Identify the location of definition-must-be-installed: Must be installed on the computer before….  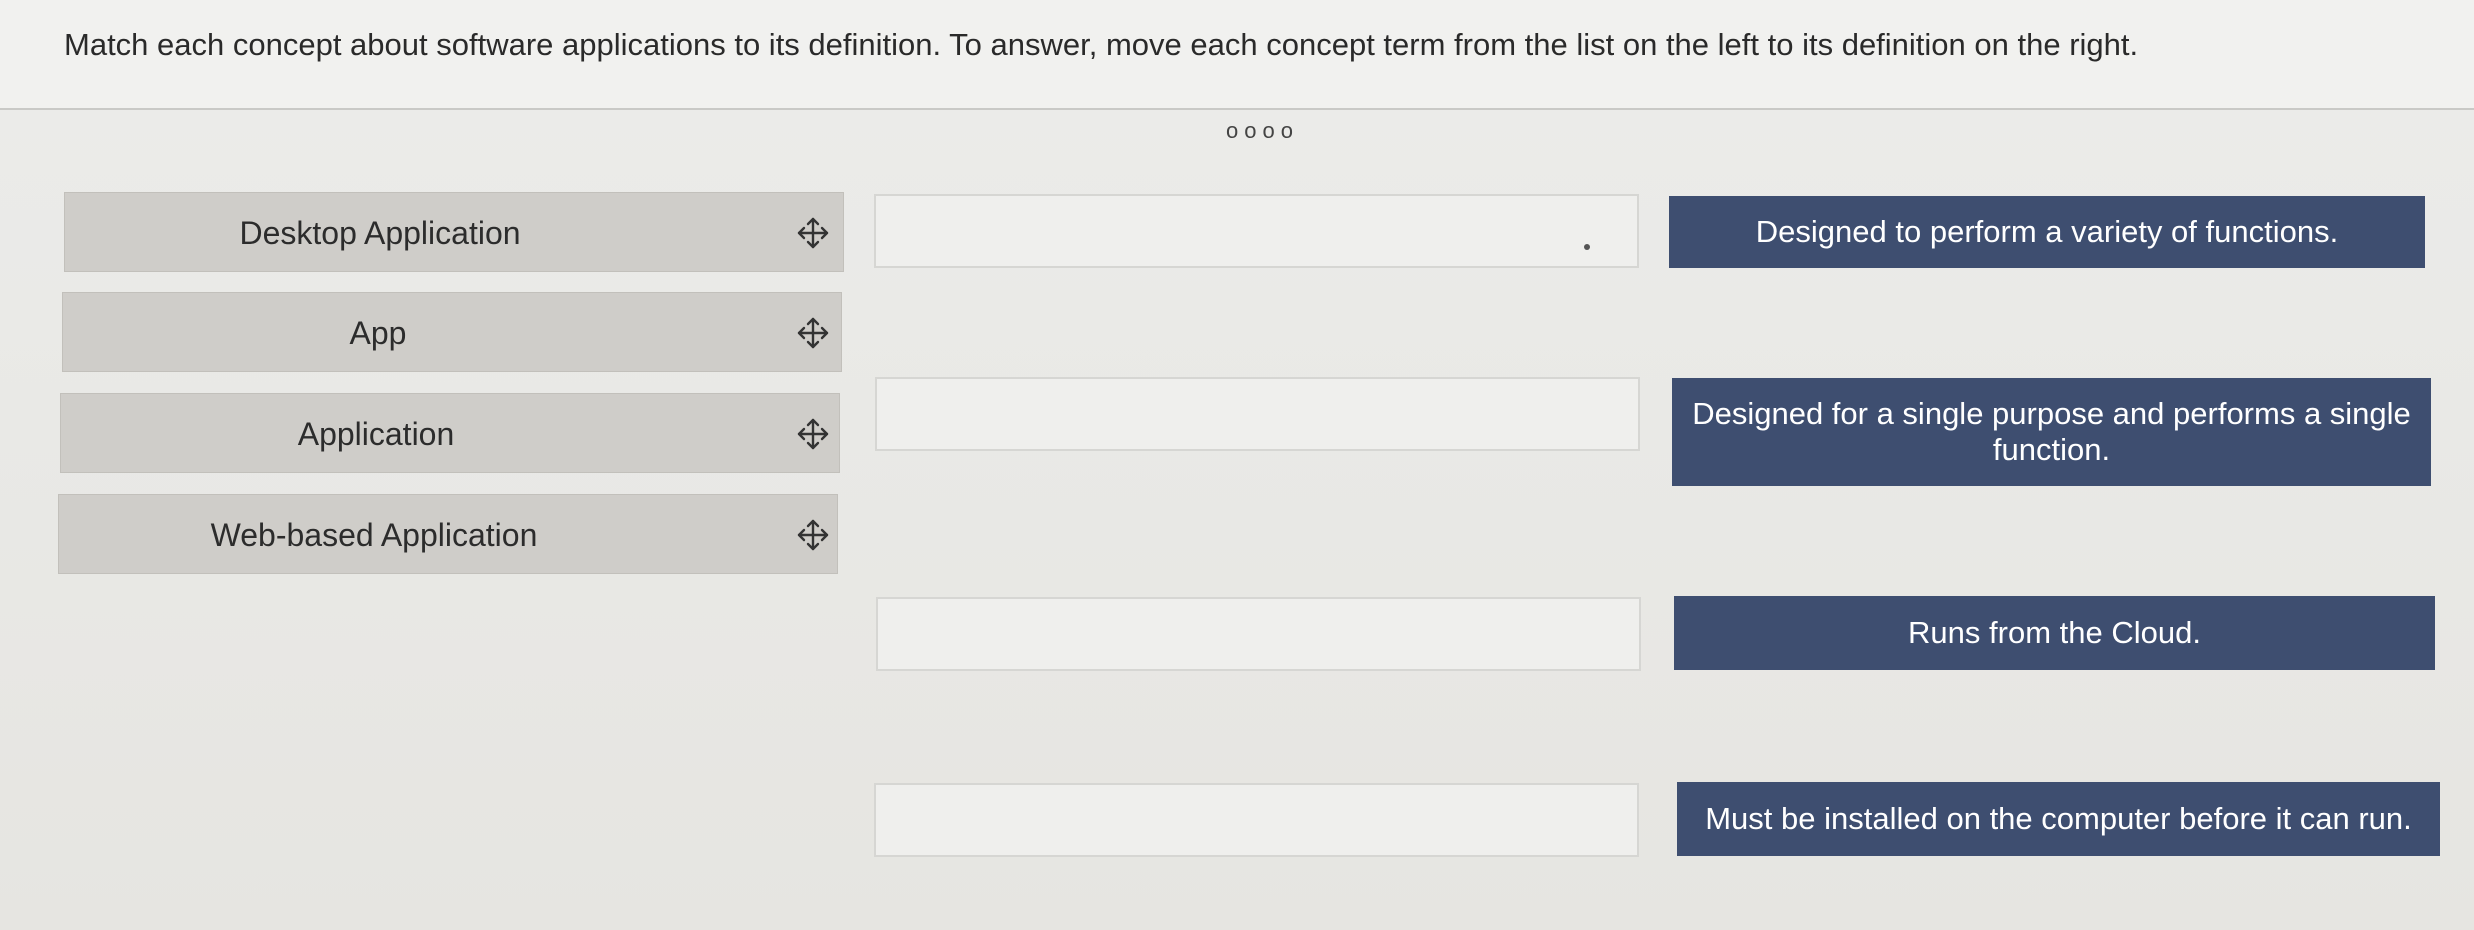
(2058, 819).